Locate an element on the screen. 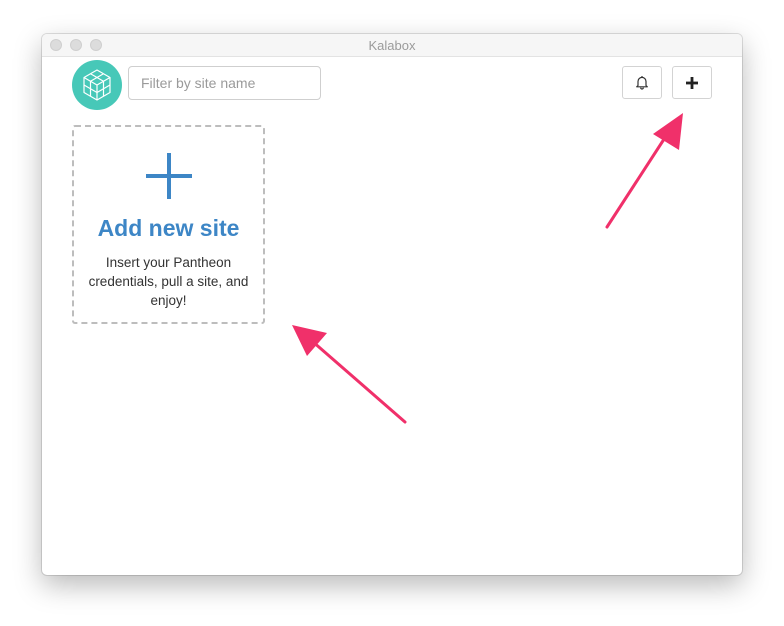  site-filter-input is located at coordinates (224, 83).